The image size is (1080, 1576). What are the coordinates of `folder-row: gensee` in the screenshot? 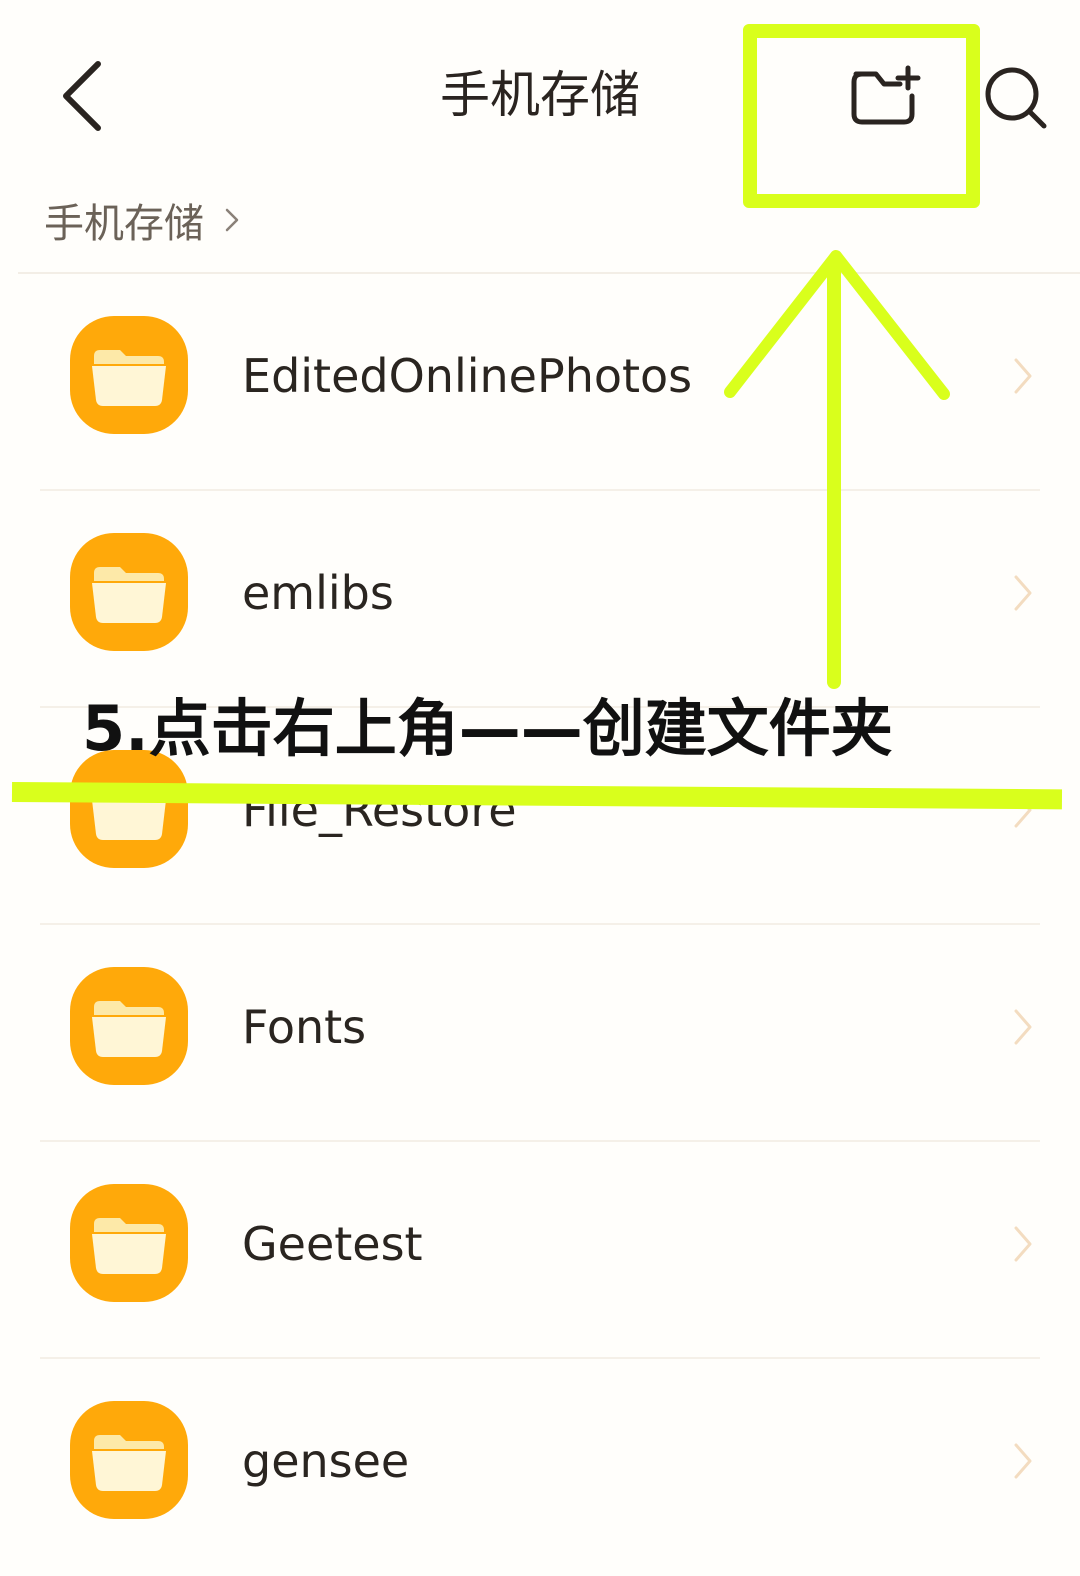 It's located at (540, 1467).